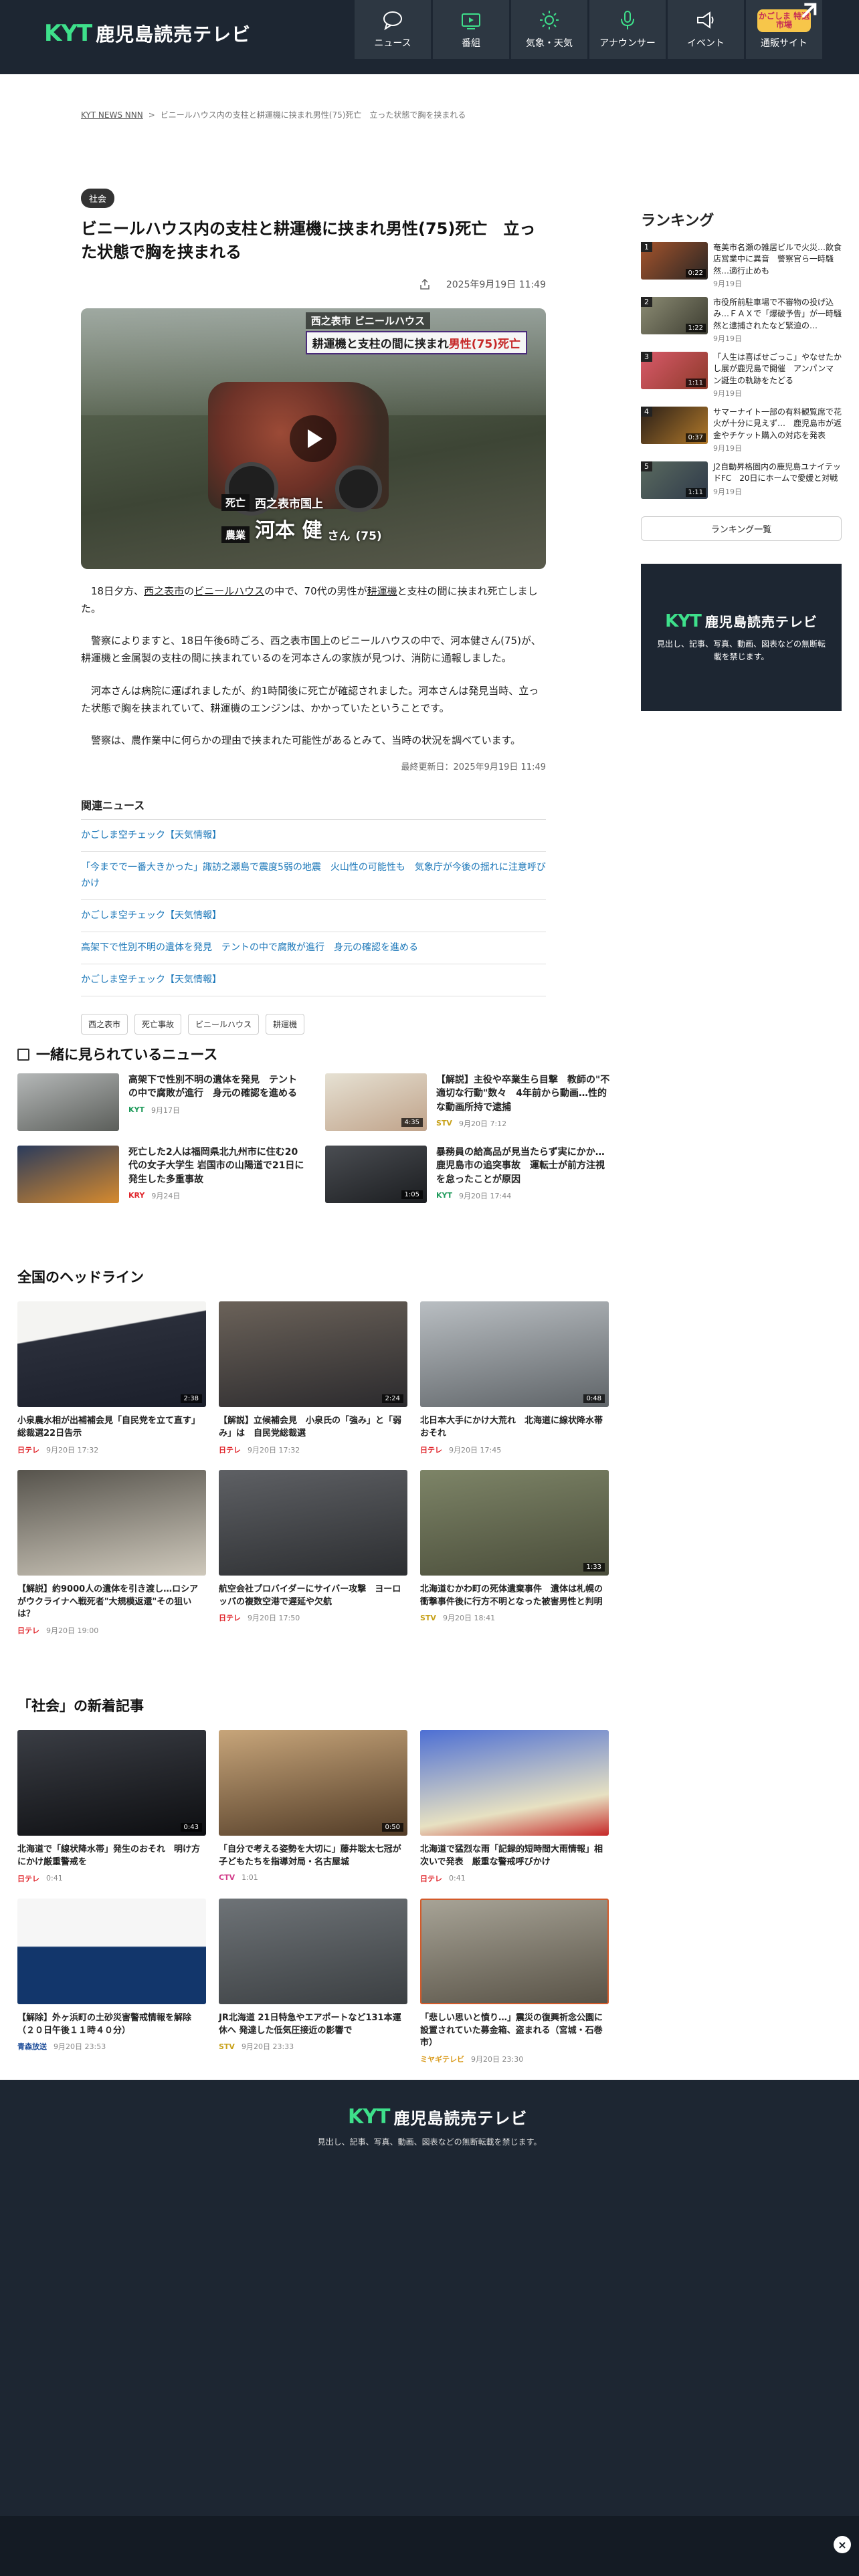 Image resolution: width=859 pixels, height=2576 pixels. What do you see at coordinates (224, 1024) in the screenshot?
I see `tag-chip: ビニールハウス` at bounding box center [224, 1024].